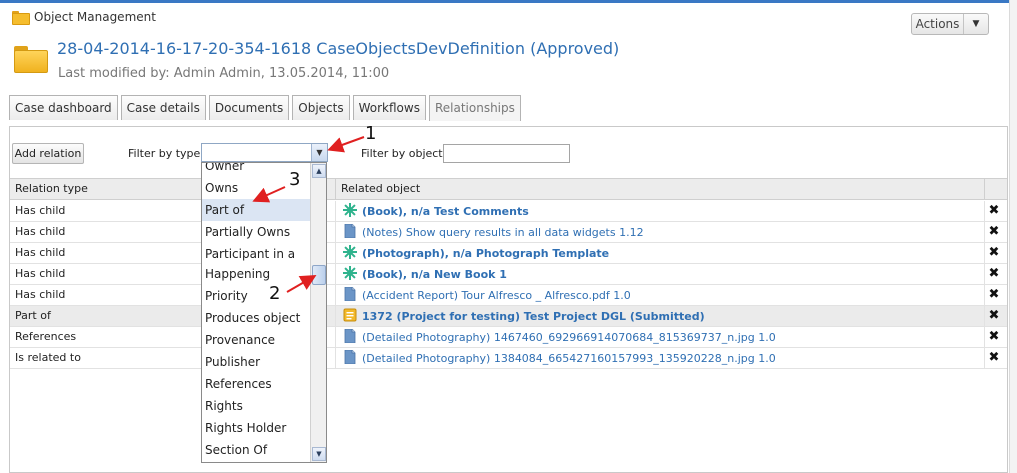  Describe the element at coordinates (63, 107) in the screenshot. I see `tab-case-dashboard: Case dashboard` at that location.